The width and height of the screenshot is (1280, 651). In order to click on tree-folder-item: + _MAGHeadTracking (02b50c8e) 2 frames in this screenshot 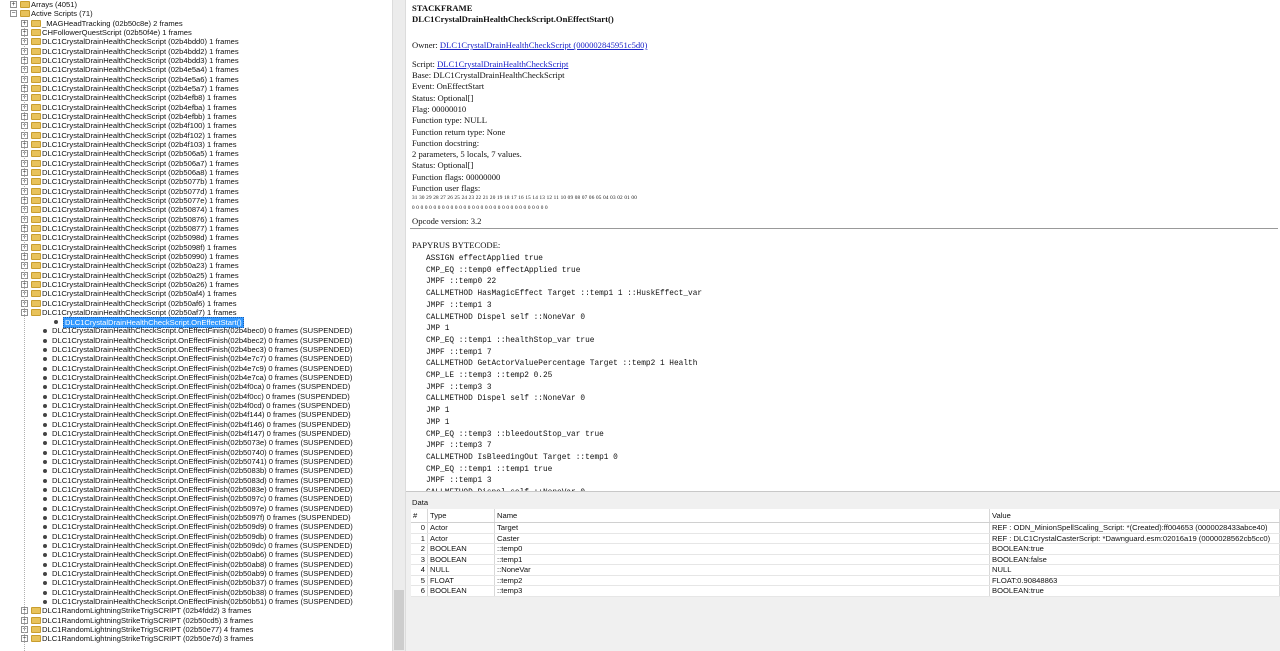, I will do `click(196, 23)`.